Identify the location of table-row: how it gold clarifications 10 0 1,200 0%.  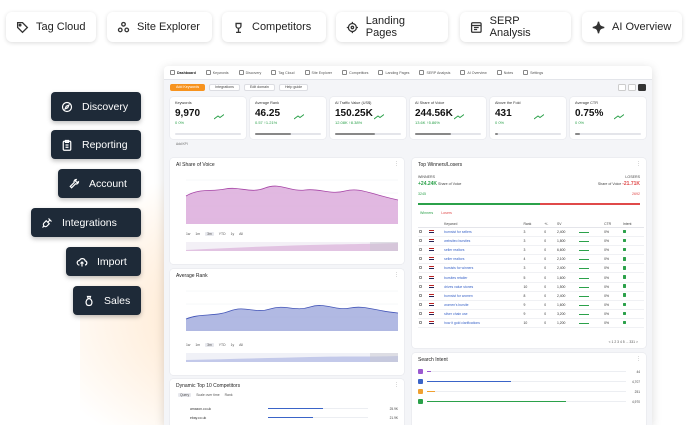
(531, 323).